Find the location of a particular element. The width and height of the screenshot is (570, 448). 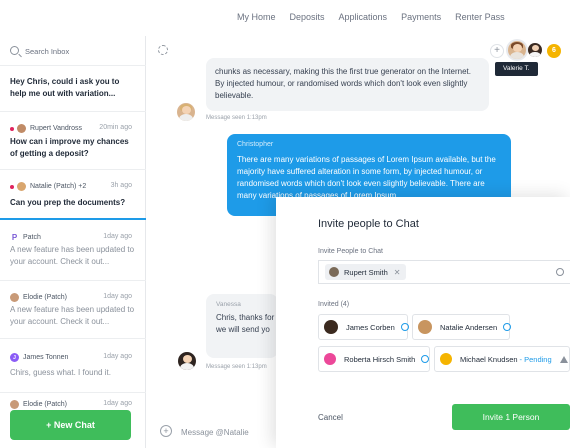

nav-link-my-home: My Home is located at coordinates (256, 17).